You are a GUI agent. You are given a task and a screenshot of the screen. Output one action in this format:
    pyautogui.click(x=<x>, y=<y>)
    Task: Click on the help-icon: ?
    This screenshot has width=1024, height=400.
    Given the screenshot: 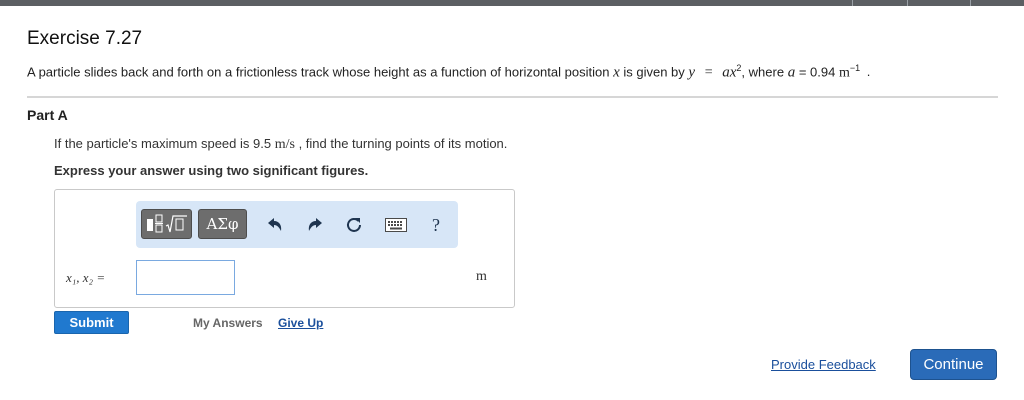 What is the action you would take?
    pyautogui.click(x=436, y=225)
    